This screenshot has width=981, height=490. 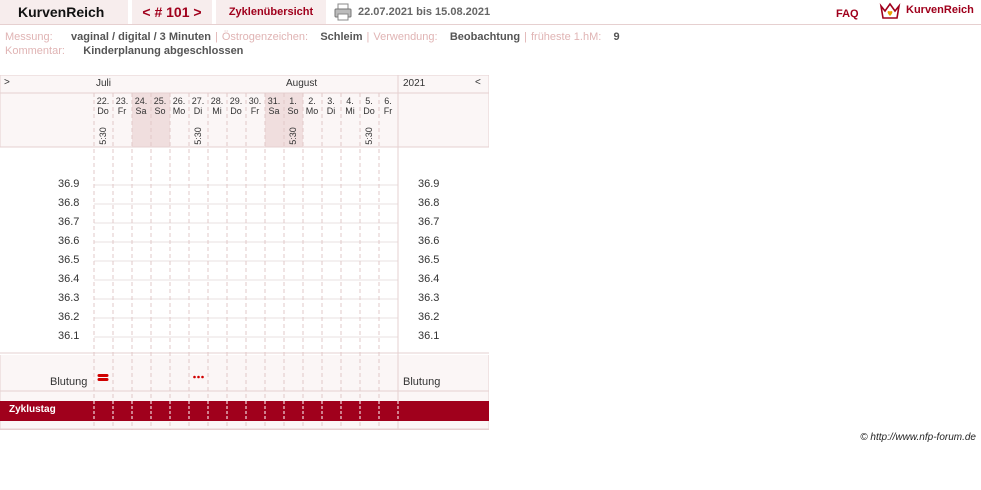 I want to click on month-label-juli: Juli, so click(x=104, y=83).